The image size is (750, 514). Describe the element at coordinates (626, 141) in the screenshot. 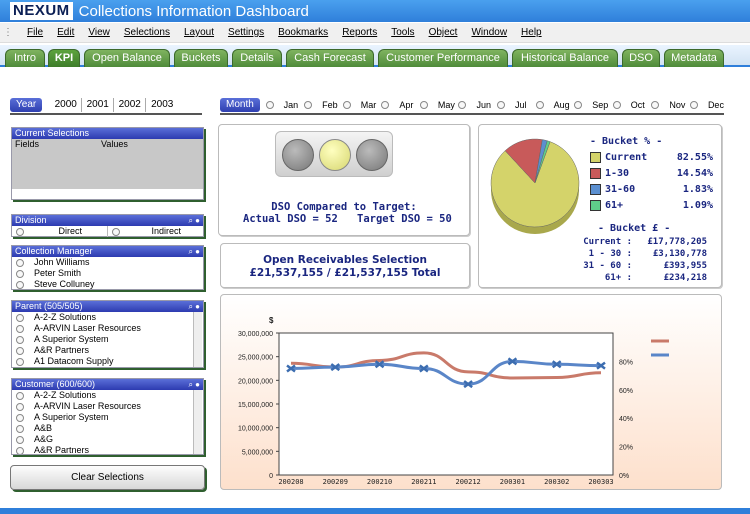

I see `bucket-pct-title: - Bucket % -` at that location.